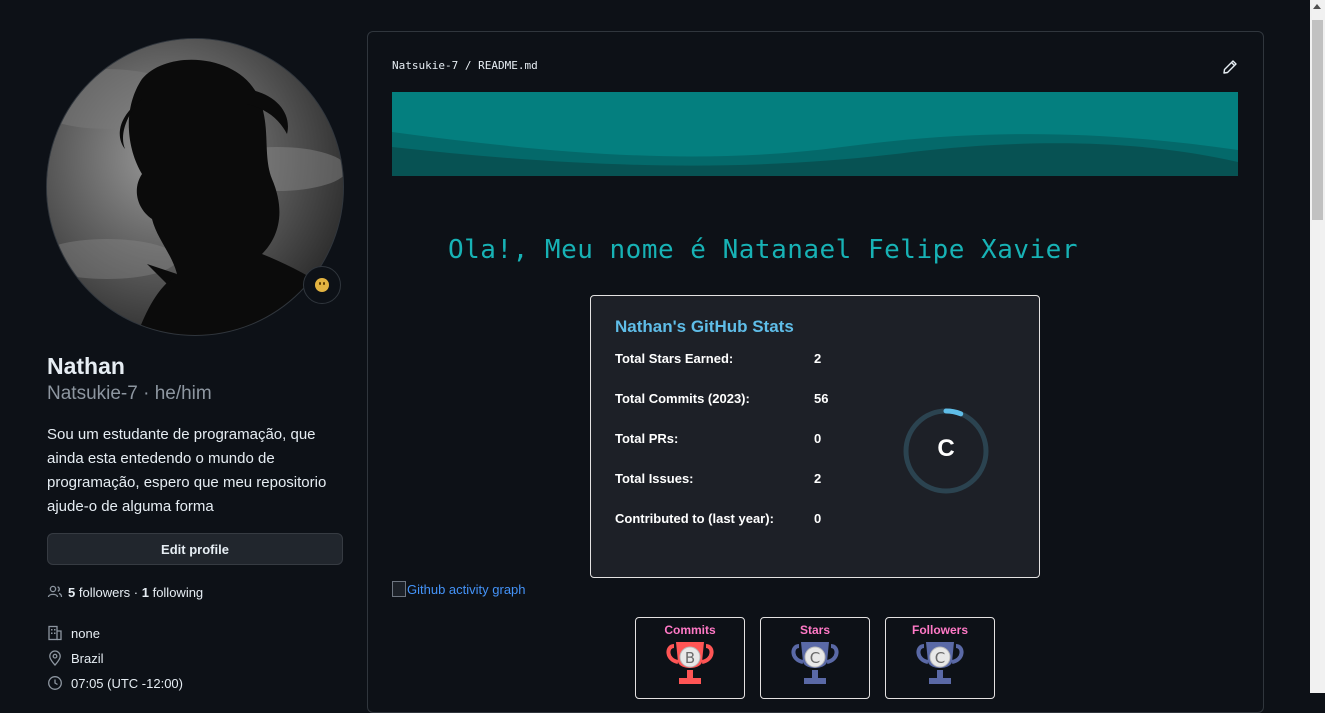 This screenshot has width=1325, height=713. What do you see at coordinates (694, 518) in the screenshot?
I see `stat-label: Contributed to (last year):` at bounding box center [694, 518].